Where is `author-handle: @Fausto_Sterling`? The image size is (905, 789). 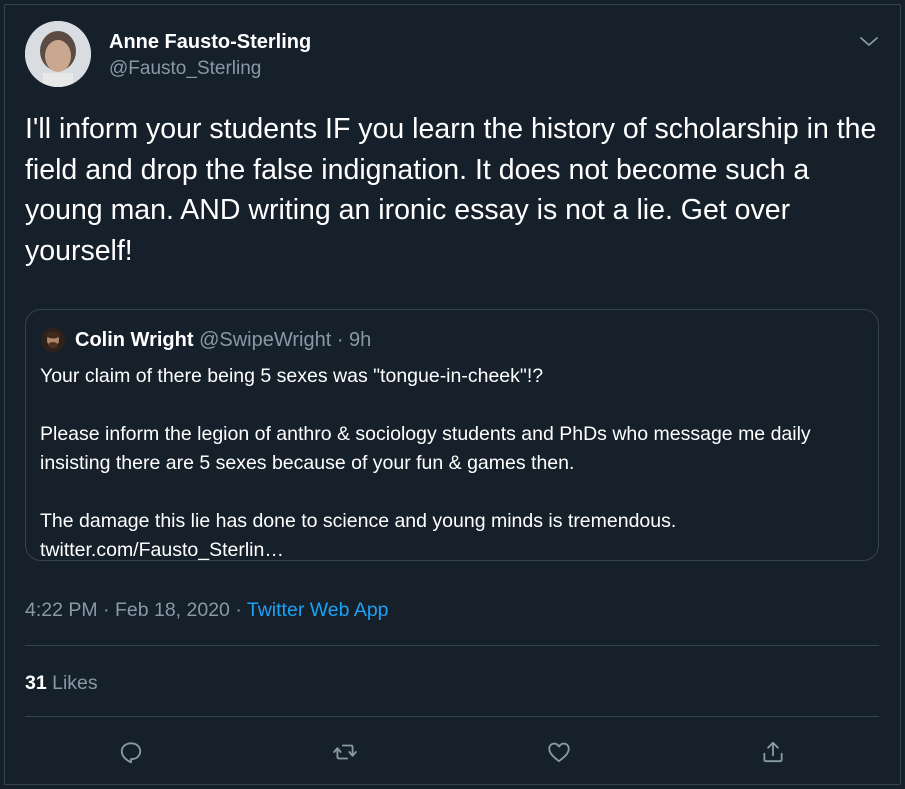 author-handle: @Fausto_Sterling is located at coordinates (185, 69).